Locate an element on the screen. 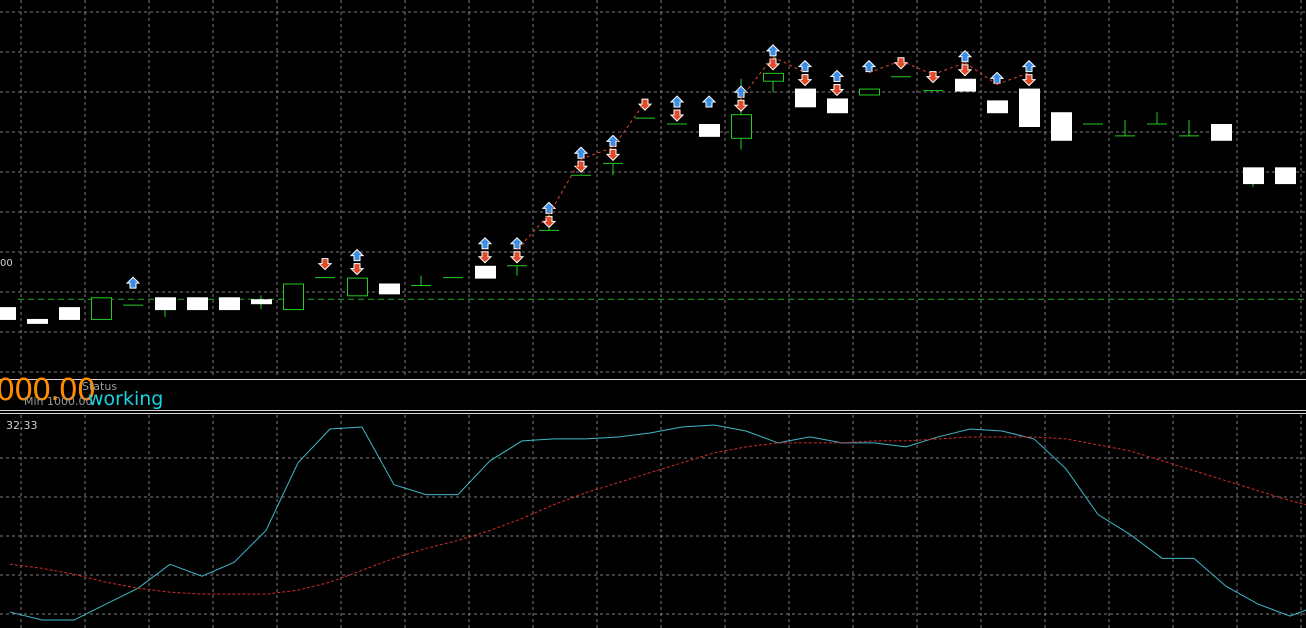  reference-level-label: 00 is located at coordinates (6, 263).